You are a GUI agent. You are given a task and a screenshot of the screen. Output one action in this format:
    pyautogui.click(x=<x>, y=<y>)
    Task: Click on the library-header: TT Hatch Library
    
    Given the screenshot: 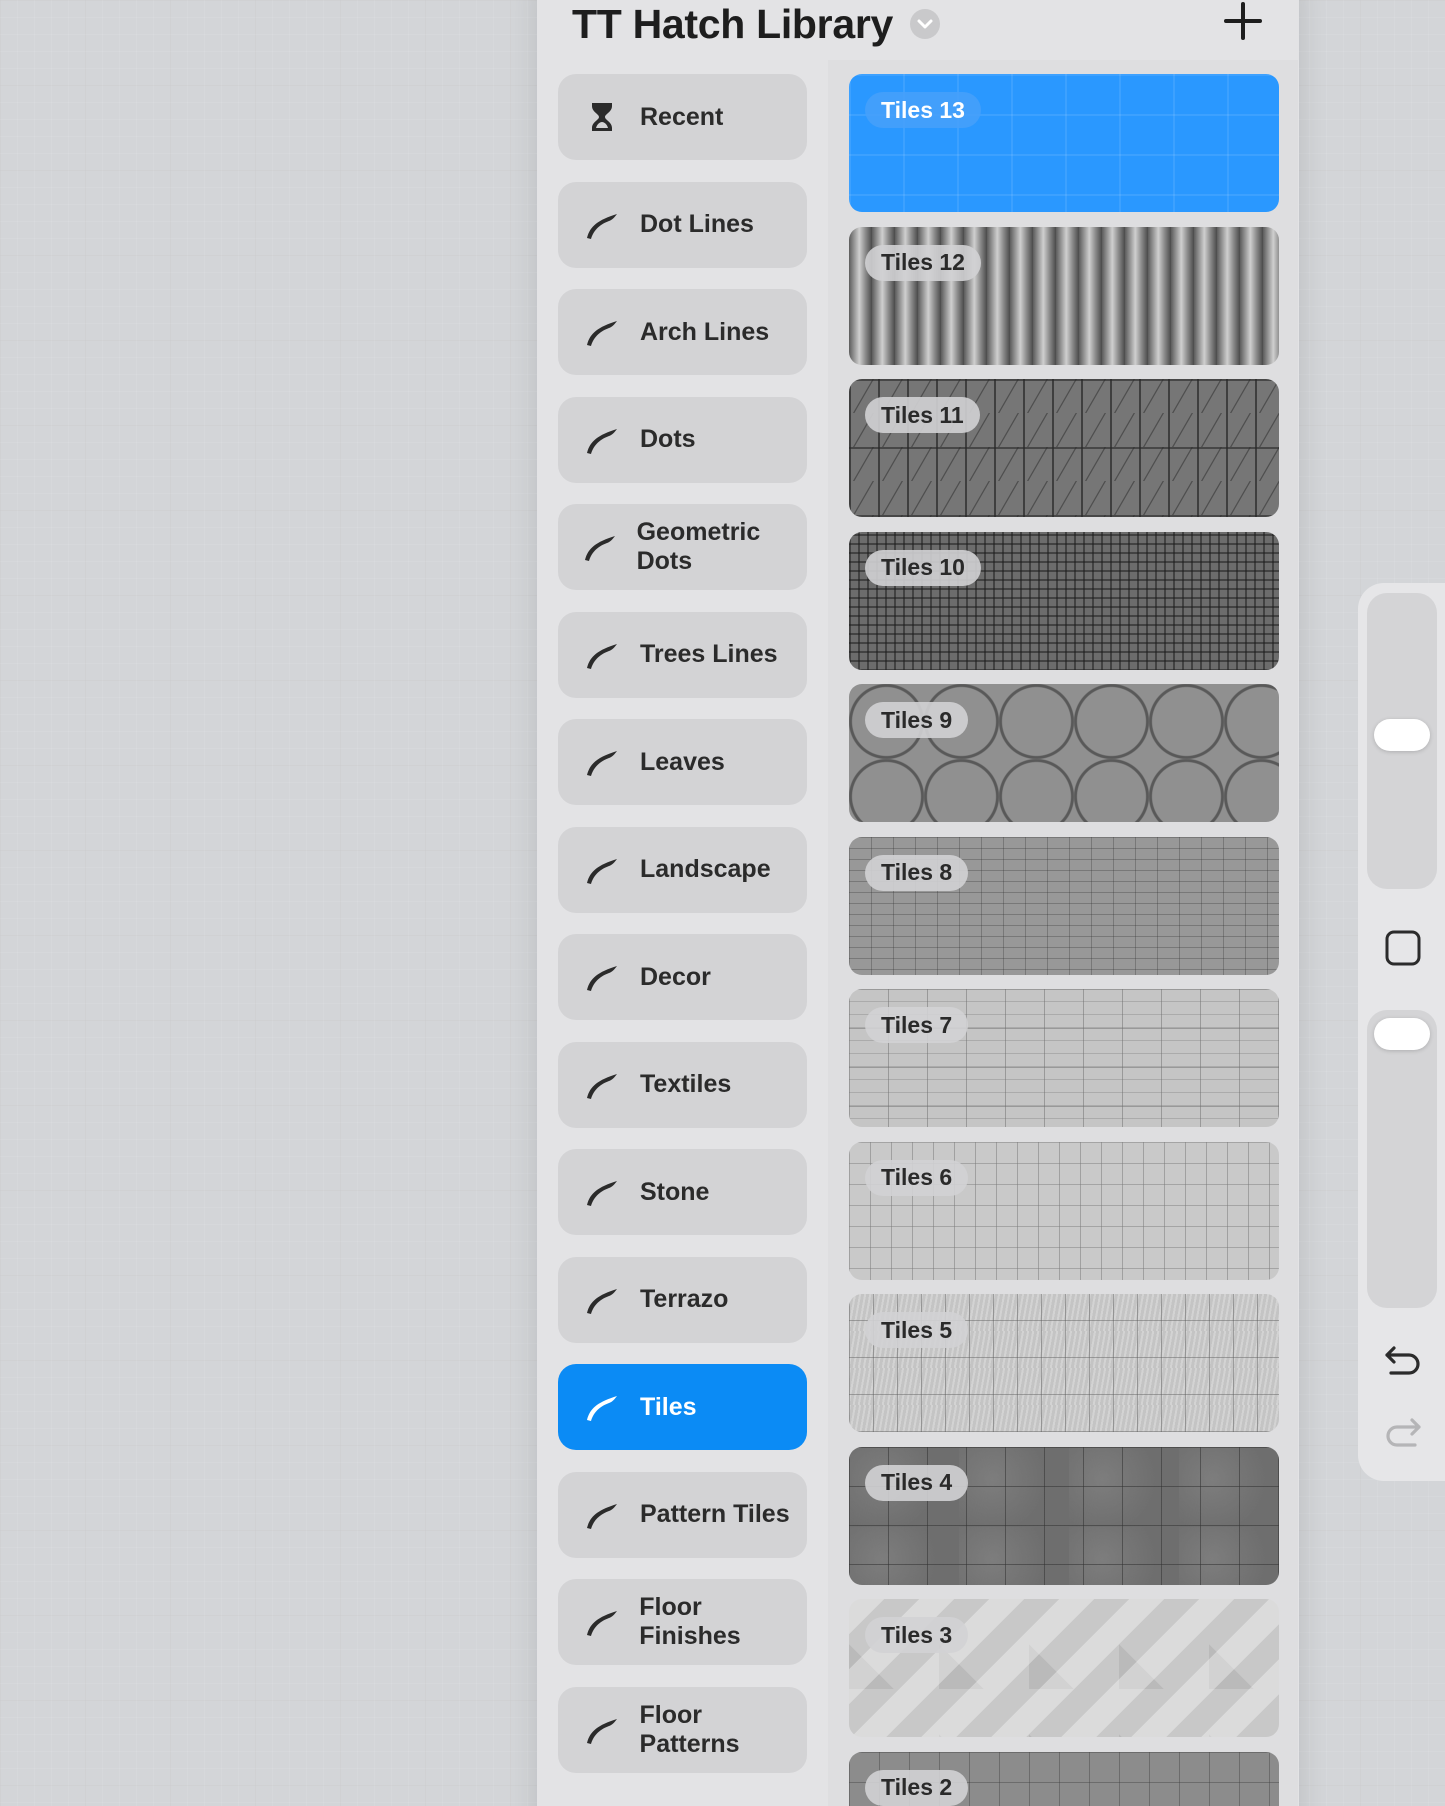 What is the action you would take?
    pyautogui.click(x=756, y=24)
    